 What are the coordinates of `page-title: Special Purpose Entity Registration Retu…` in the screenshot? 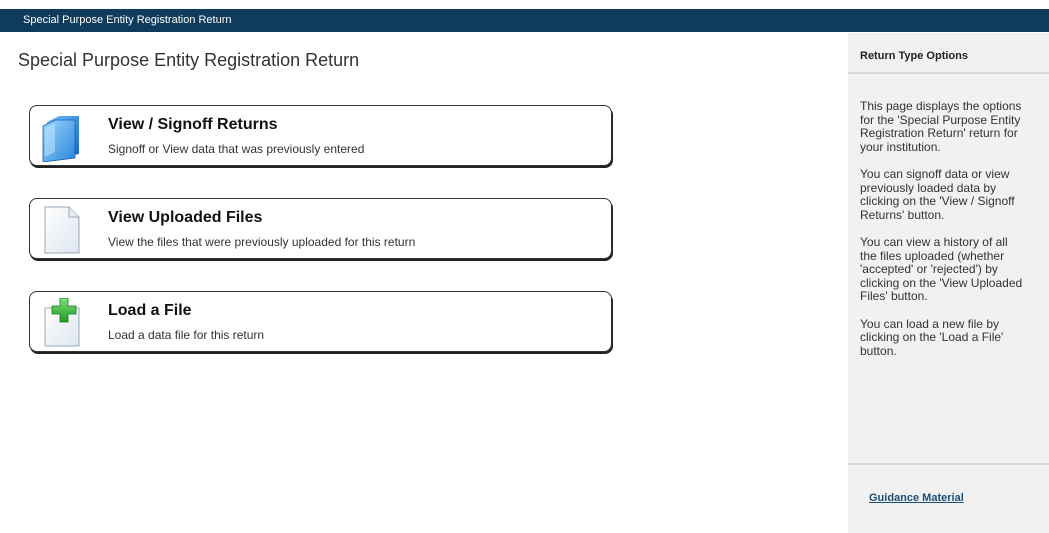 It's located at (189, 60).